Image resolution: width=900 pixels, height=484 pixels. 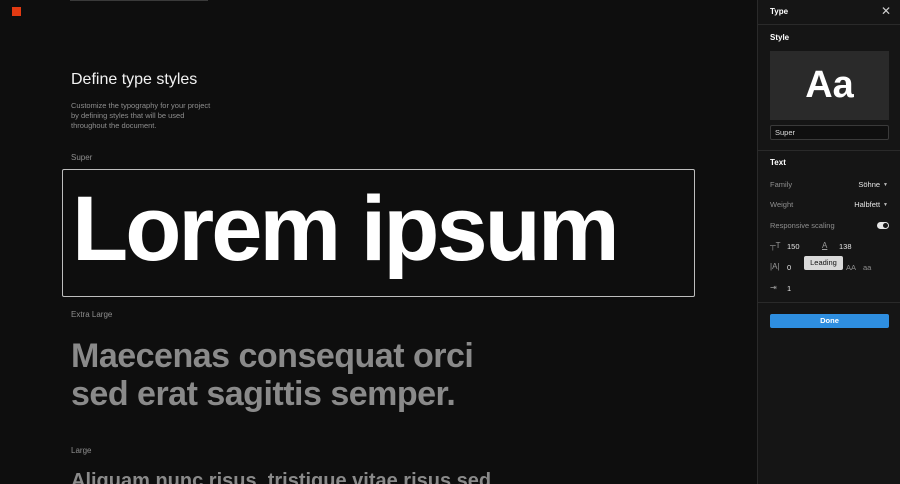 What do you see at coordinates (782, 204) in the screenshot?
I see `weight-label: Weight` at bounding box center [782, 204].